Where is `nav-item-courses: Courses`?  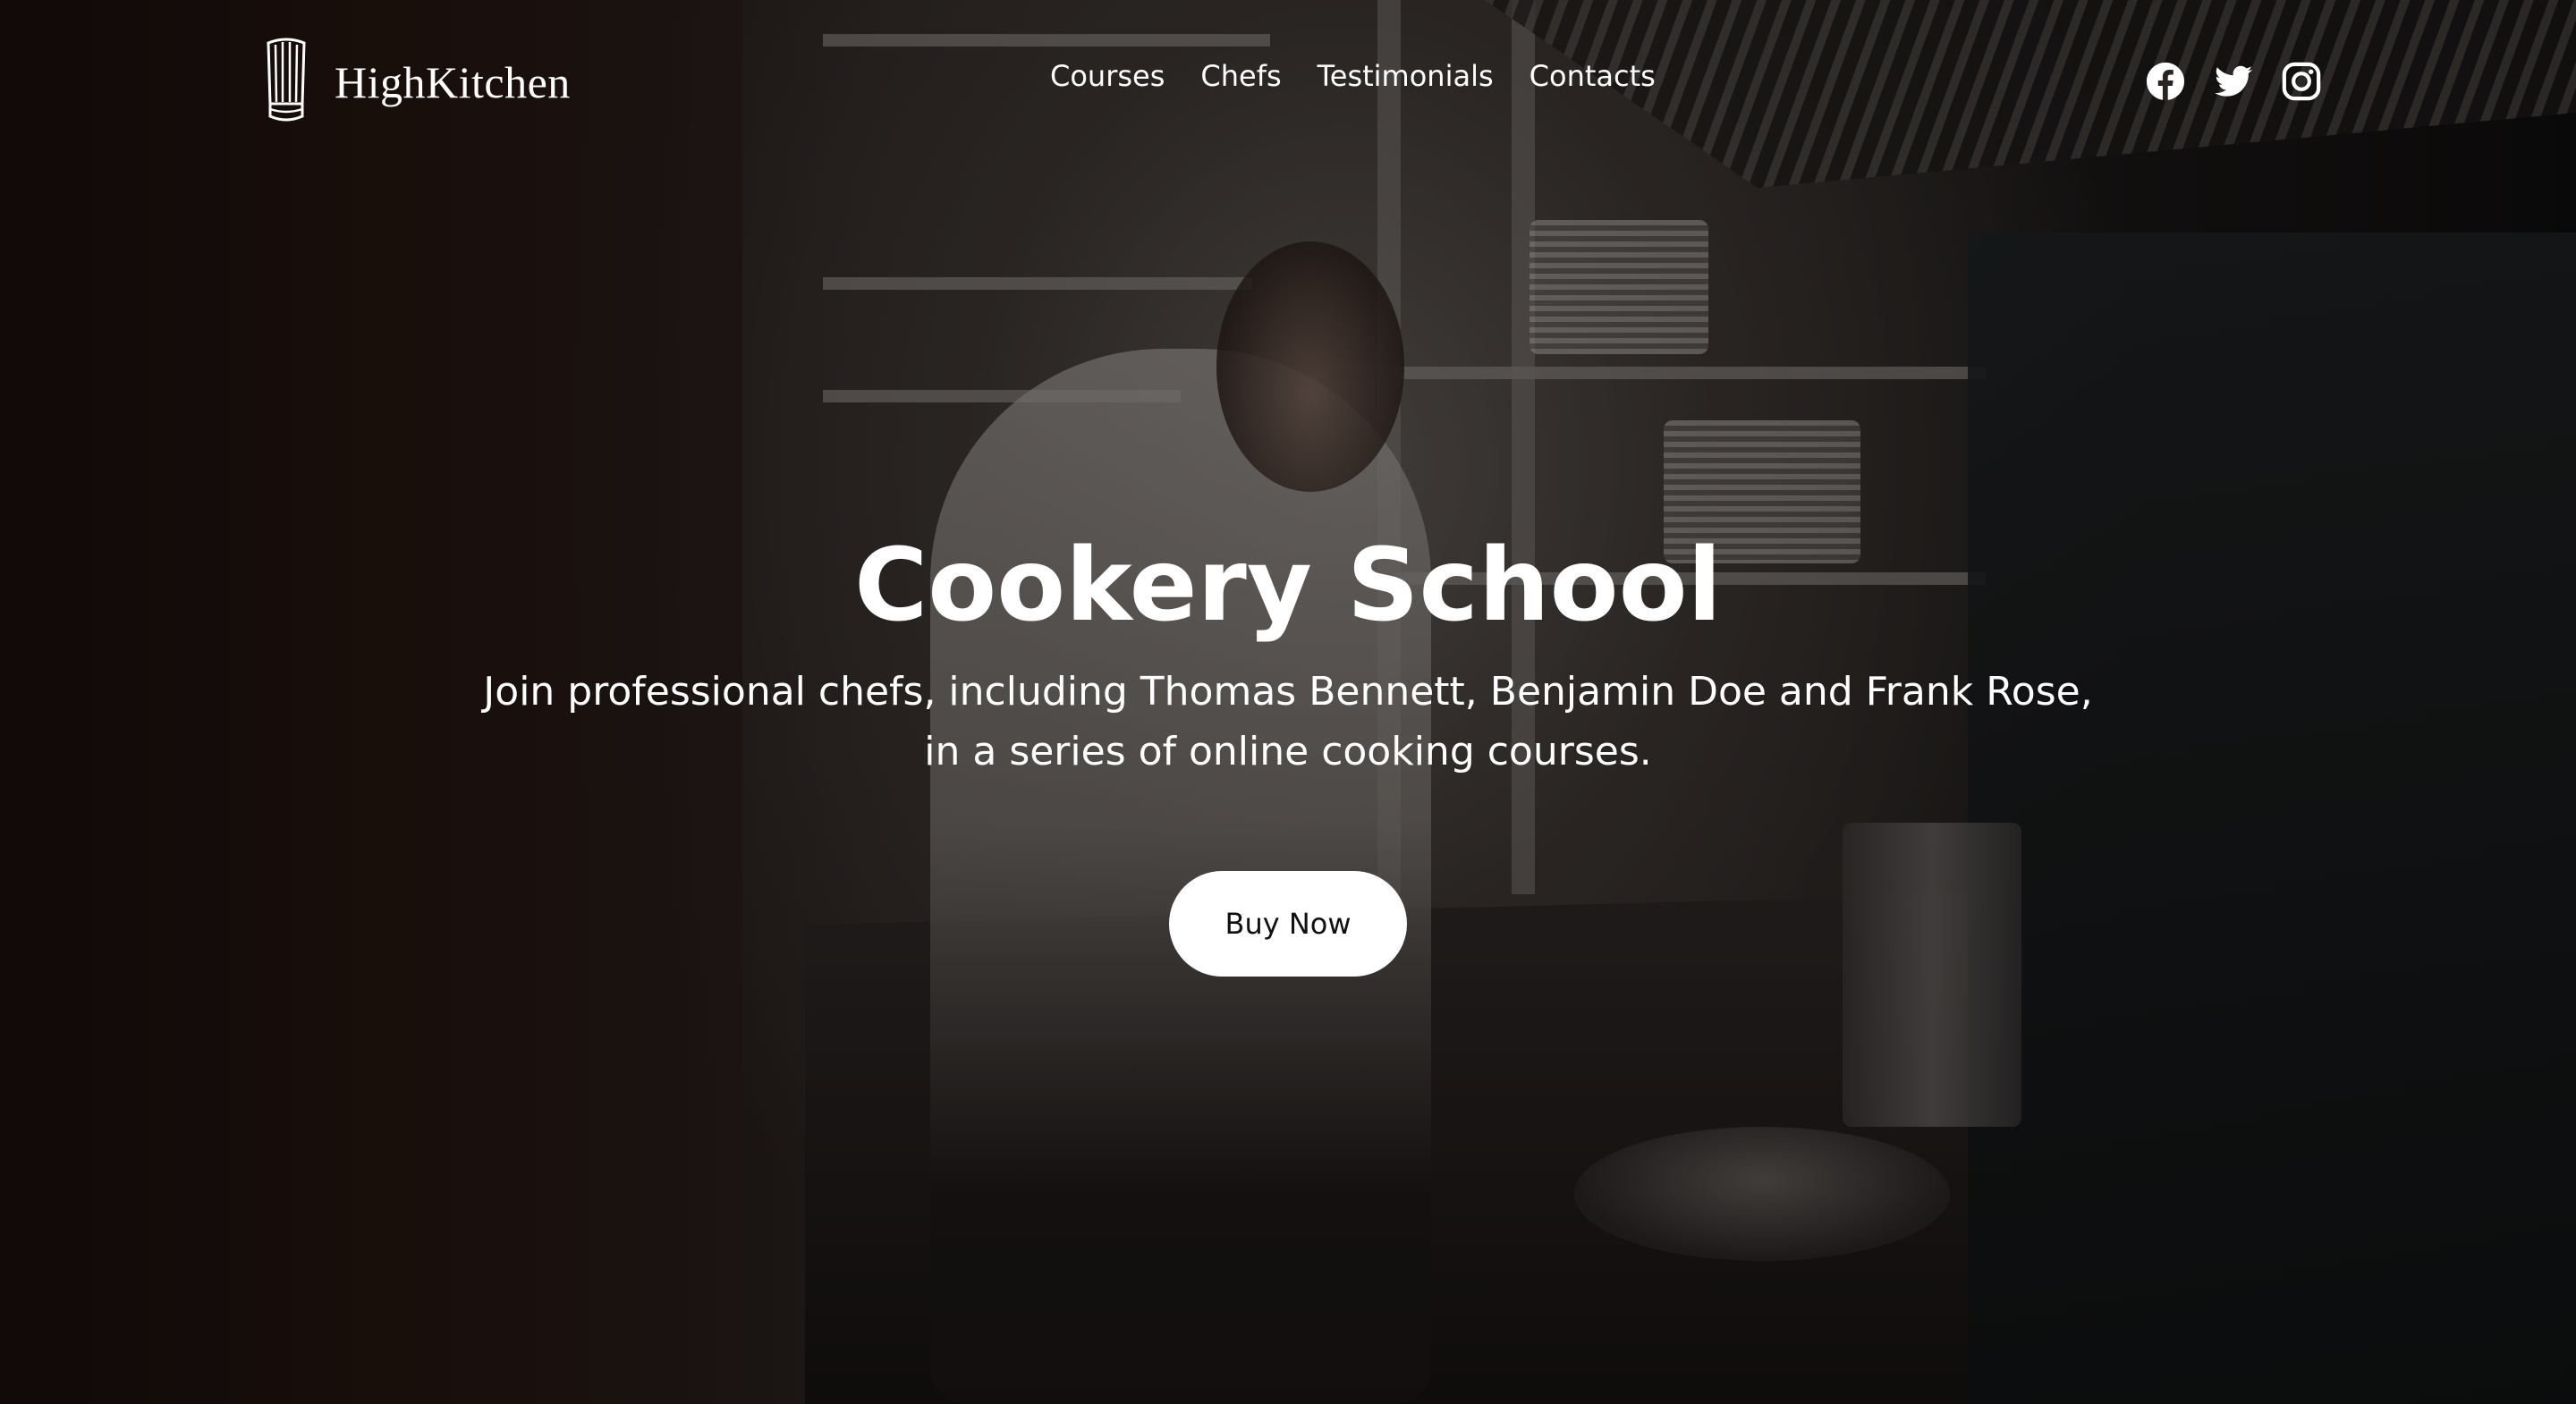 nav-item-courses: Courses is located at coordinates (1107, 76).